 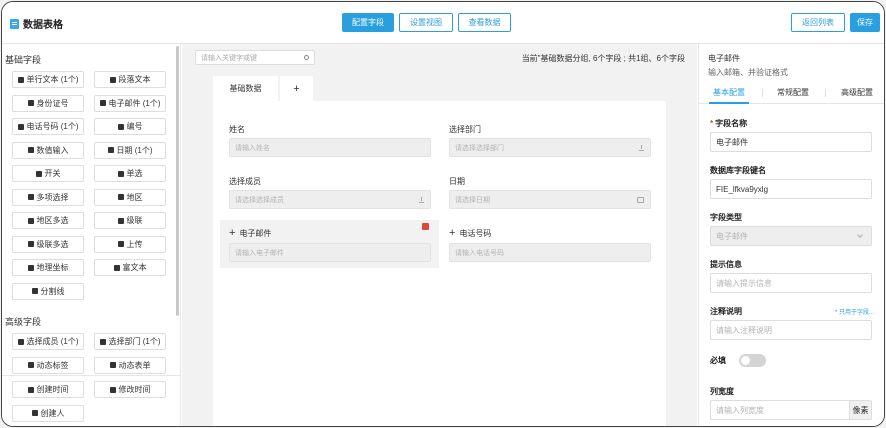 What do you see at coordinates (296, 88) in the screenshot?
I see `add-tab-button: +` at bounding box center [296, 88].